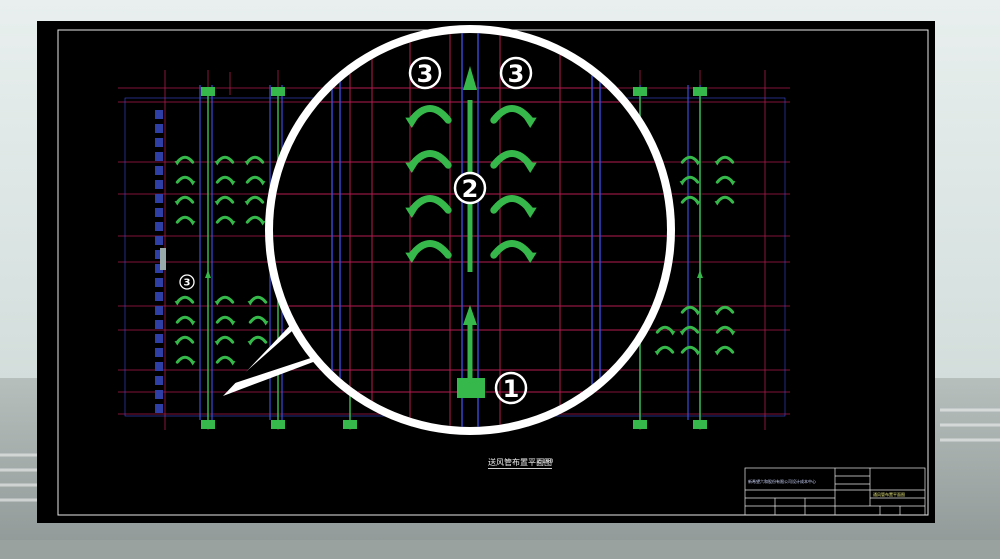 This screenshot has height=559, width=1000. Describe the element at coordinates (889, 494) in the screenshot. I see `title-block-project: 通风管布置平面图` at that location.